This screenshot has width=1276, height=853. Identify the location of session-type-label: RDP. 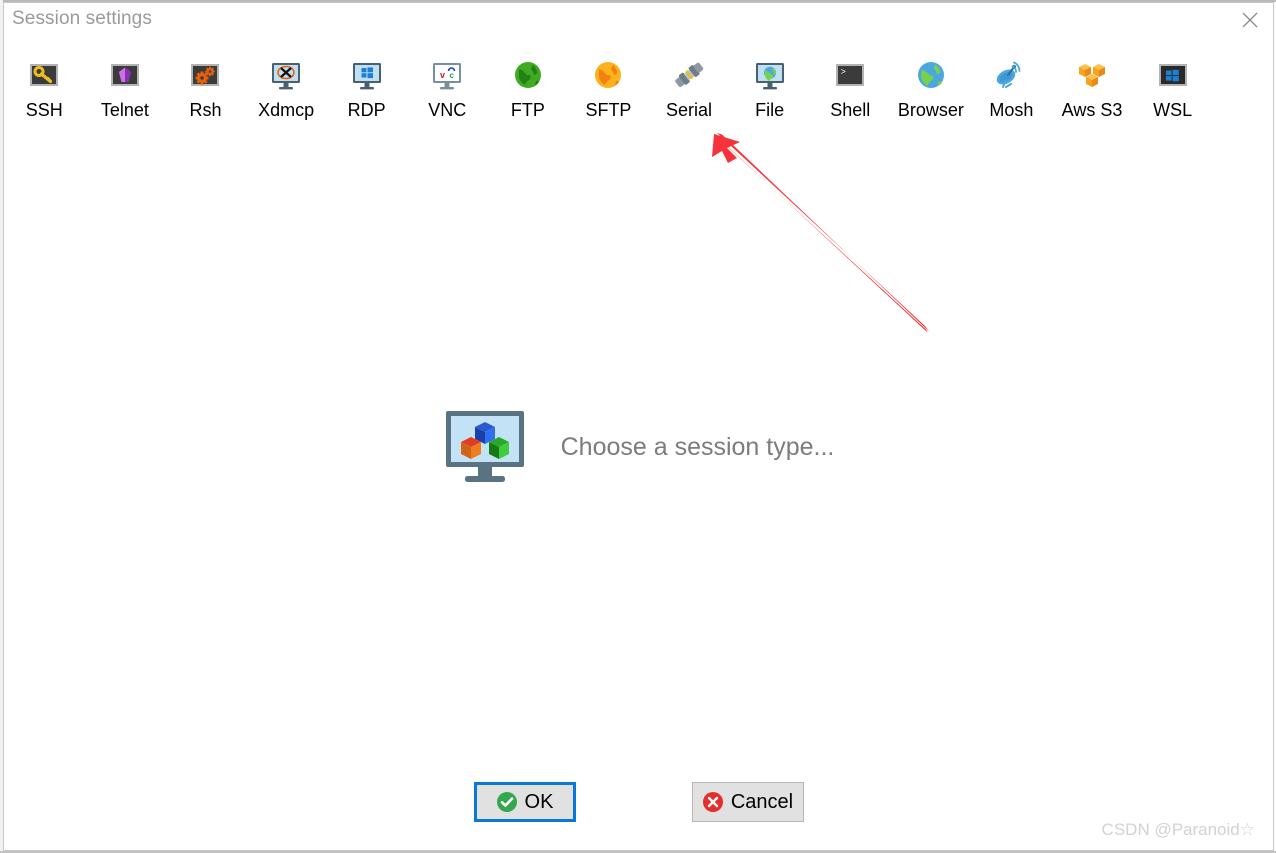
(366, 110).